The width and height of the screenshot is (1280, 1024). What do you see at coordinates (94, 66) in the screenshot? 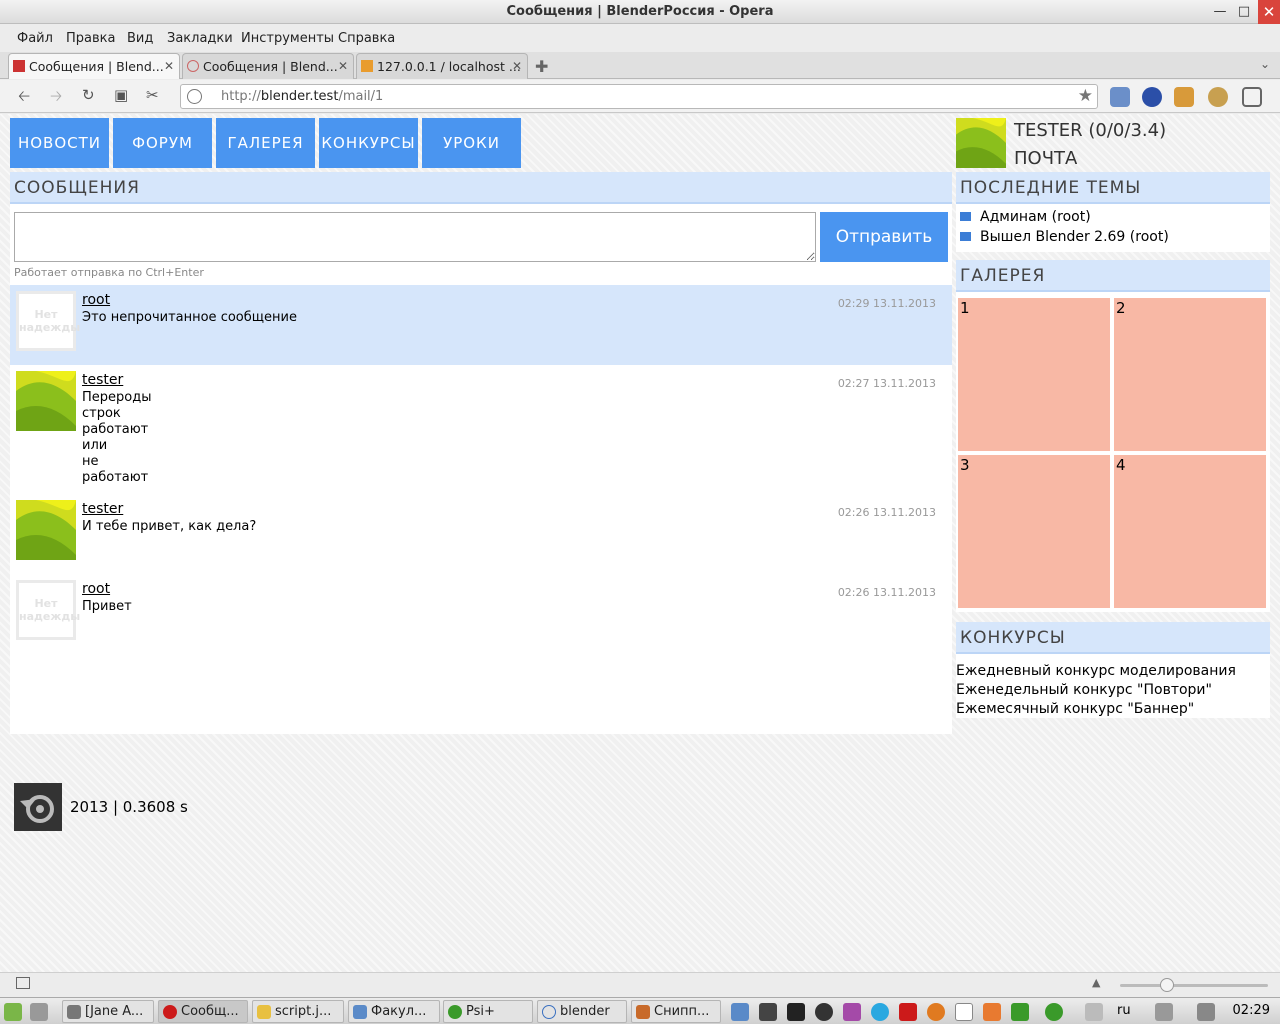
I see `tab-messages-1: Сообщения | Blend... ✕` at bounding box center [94, 66].